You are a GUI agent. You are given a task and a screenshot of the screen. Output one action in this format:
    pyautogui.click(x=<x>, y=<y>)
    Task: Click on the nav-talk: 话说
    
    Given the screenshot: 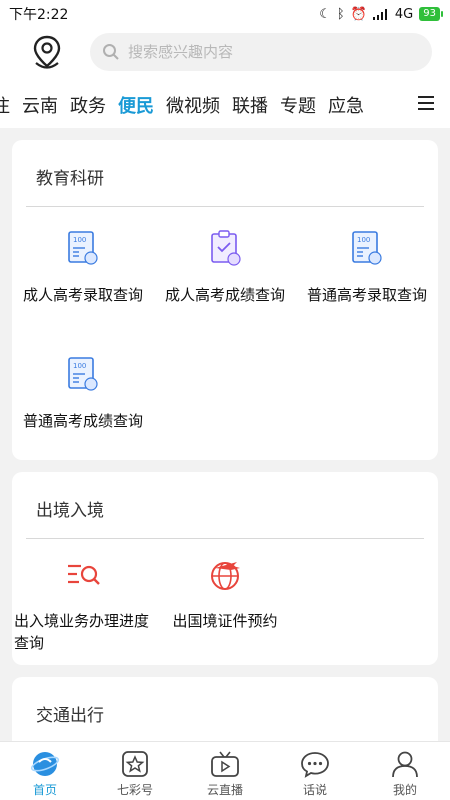 What is the action you would take?
    pyautogui.click(x=315, y=771)
    